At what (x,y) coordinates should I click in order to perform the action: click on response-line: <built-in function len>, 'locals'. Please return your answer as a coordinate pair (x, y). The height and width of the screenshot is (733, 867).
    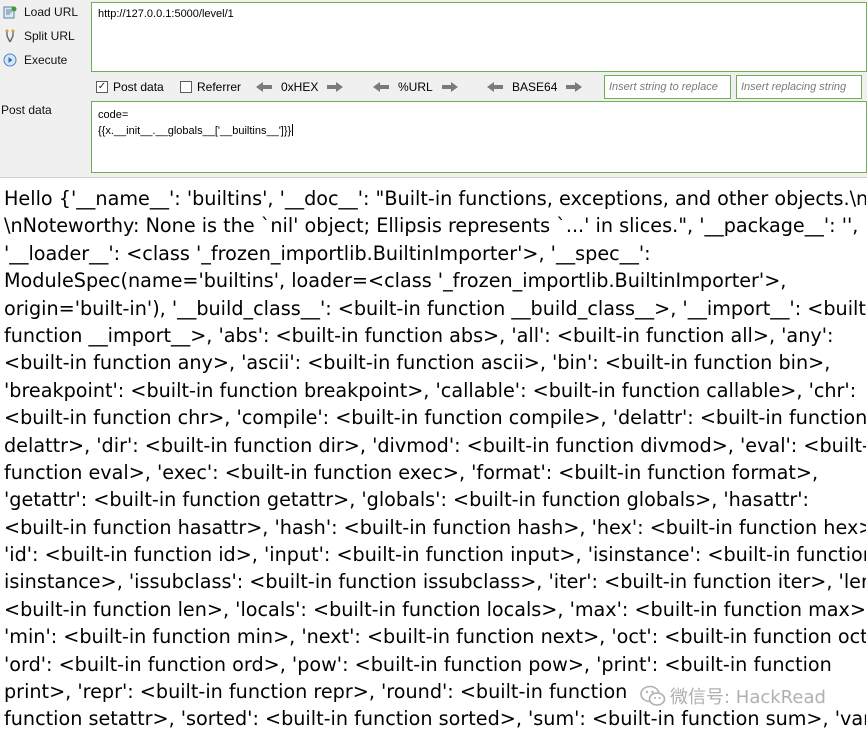
    Looking at the image, I should click on (435, 609).